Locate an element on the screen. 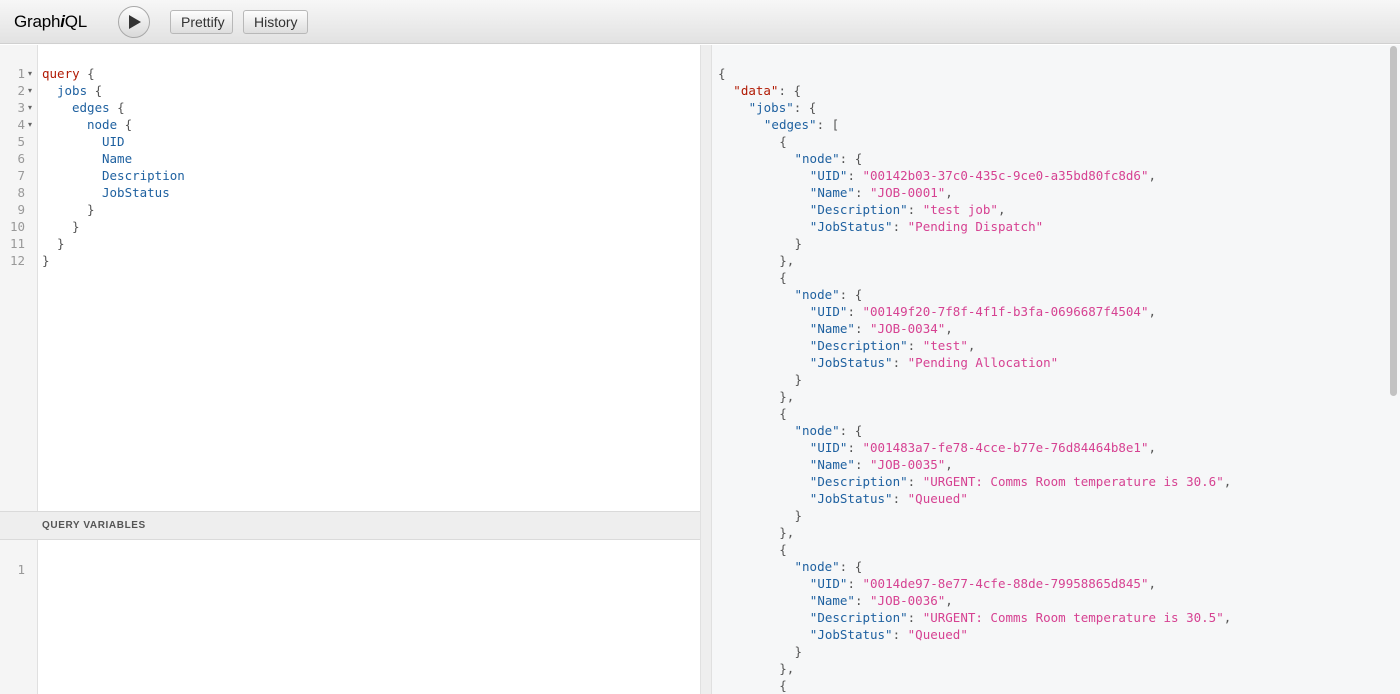 Image resolution: width=1400 pixels, height=694 pixels. query-variables-header: QUERY VARIABLES is located at coordinates (350, 525).